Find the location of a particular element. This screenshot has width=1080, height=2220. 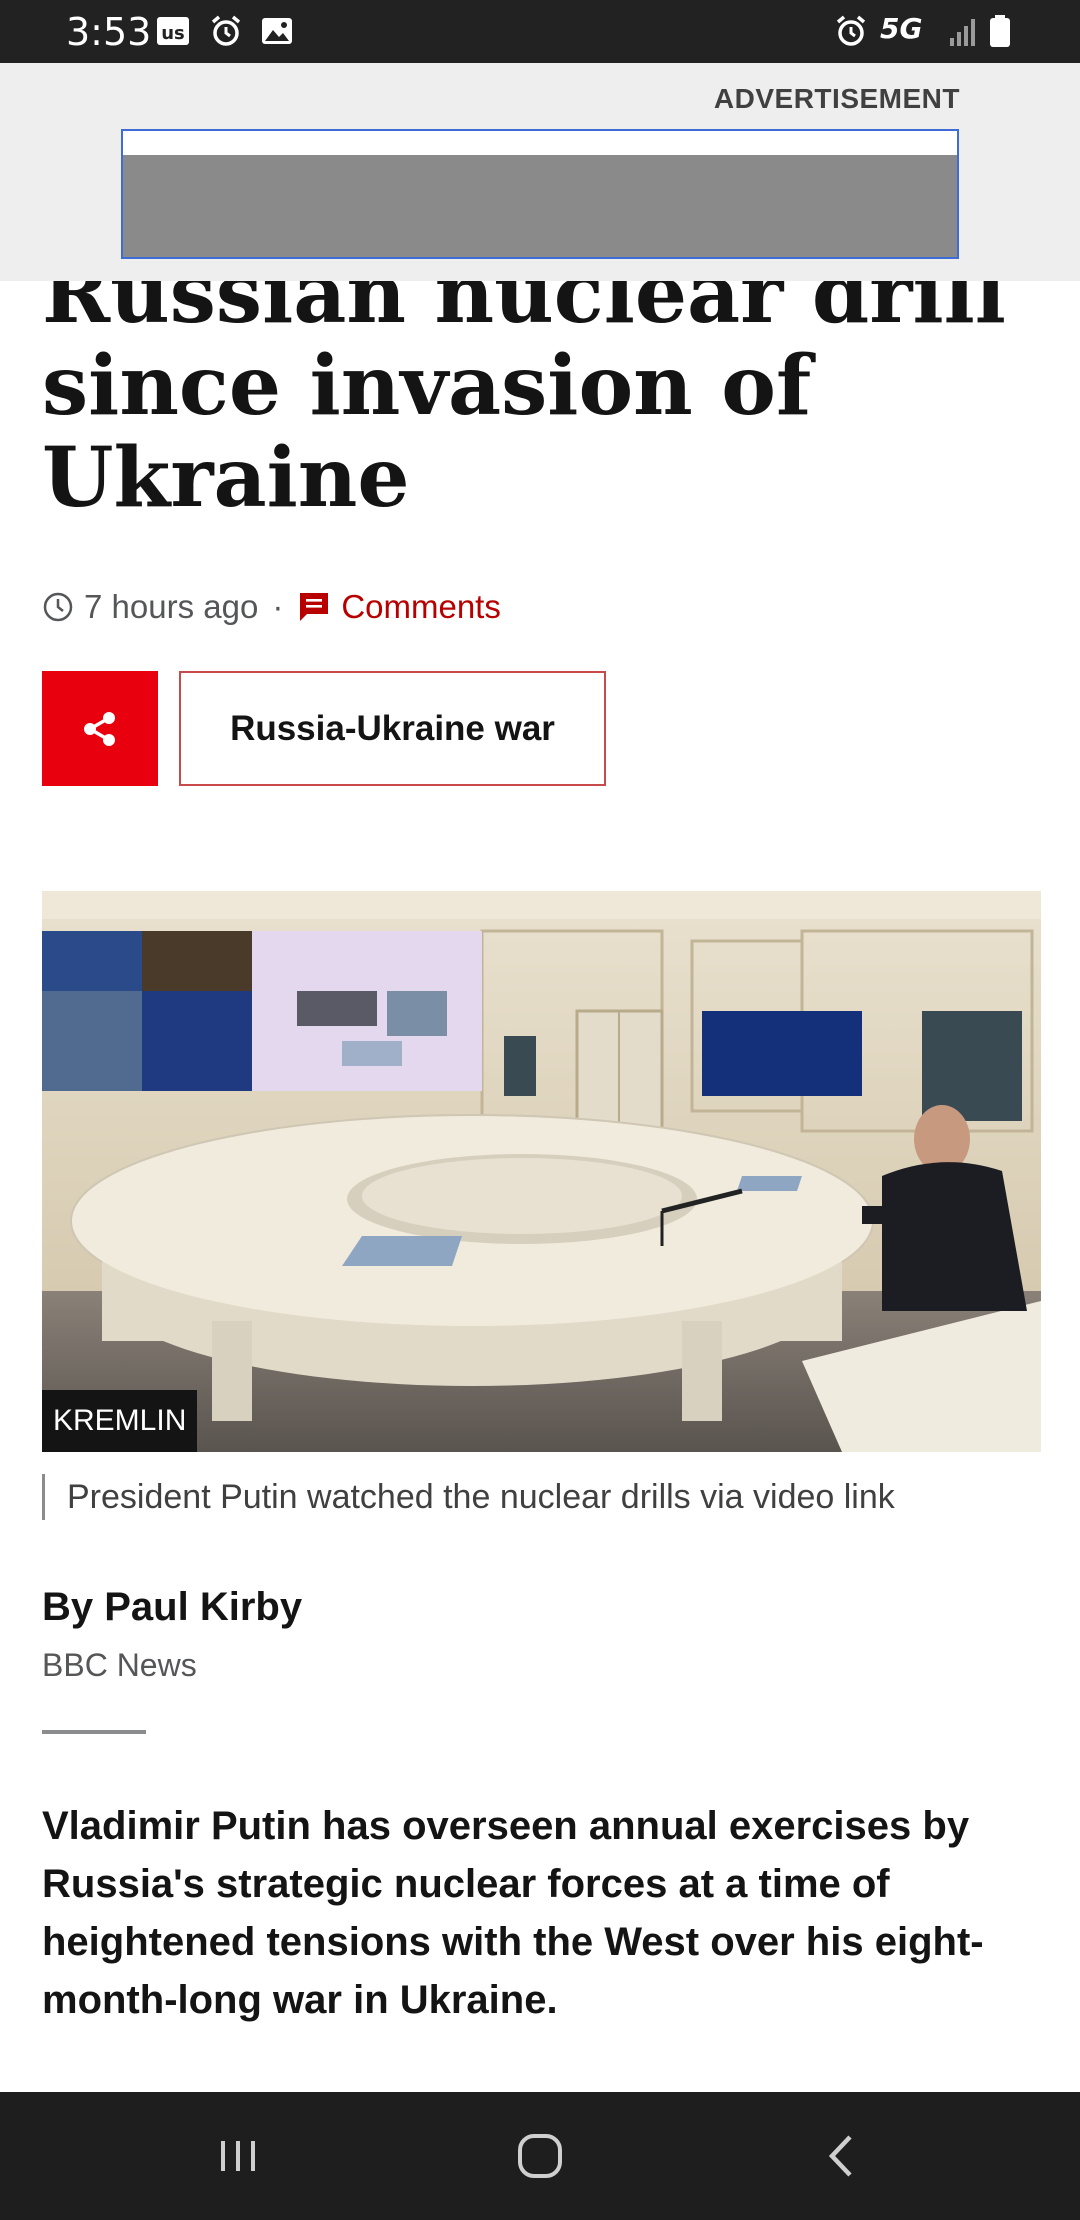

home-button is located at coordinates (540, 2156).